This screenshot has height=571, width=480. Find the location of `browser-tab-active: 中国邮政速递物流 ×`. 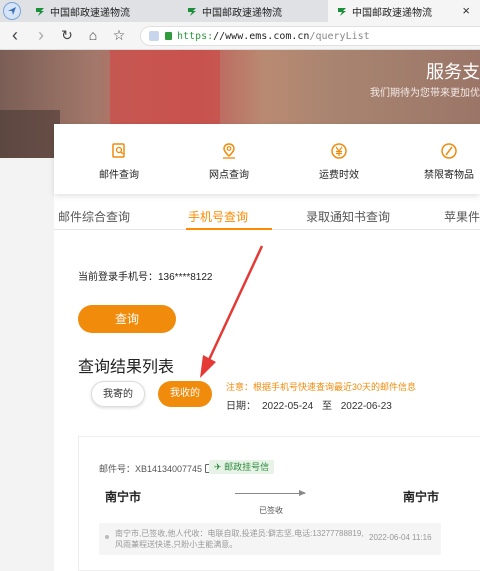

browser-tab-active: 中国邮政速递物流 × is located at coordinates (404, 11).